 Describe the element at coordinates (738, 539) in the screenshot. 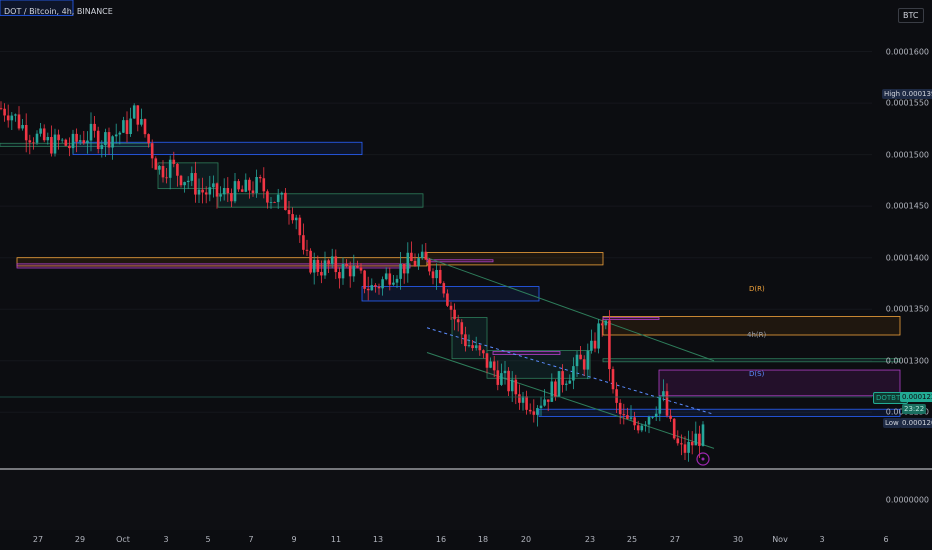

I see `x-tick-label: 30` at that location.